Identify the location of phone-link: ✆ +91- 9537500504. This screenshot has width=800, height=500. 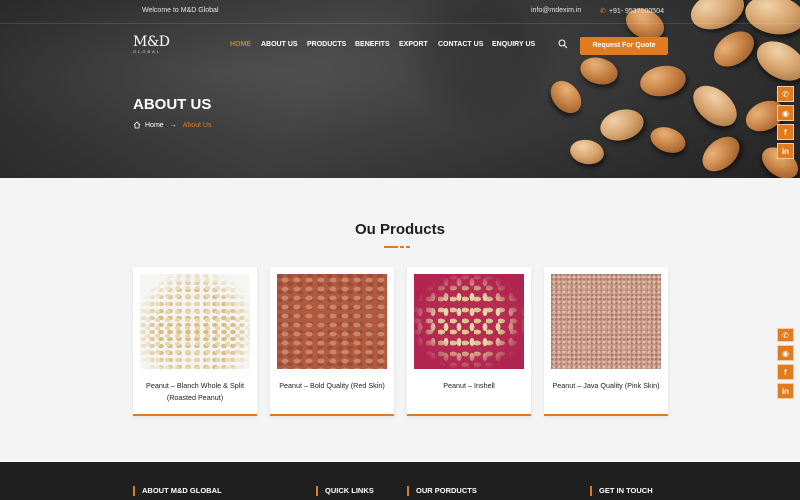
(632, 11).